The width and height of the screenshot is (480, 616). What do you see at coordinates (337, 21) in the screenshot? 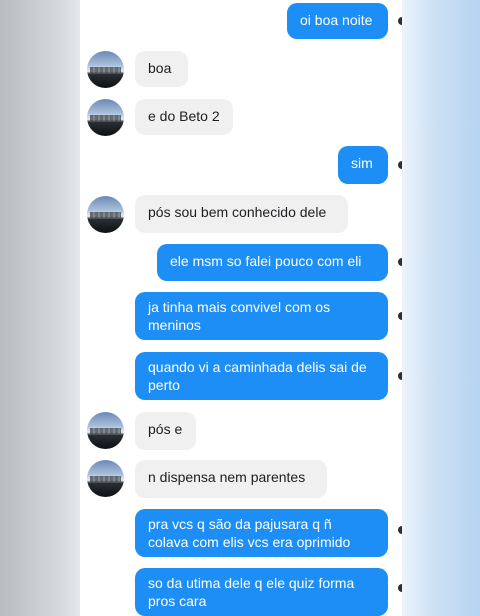
I see `outgoing-message: oi boa noite` at bounding box center [337, 21].